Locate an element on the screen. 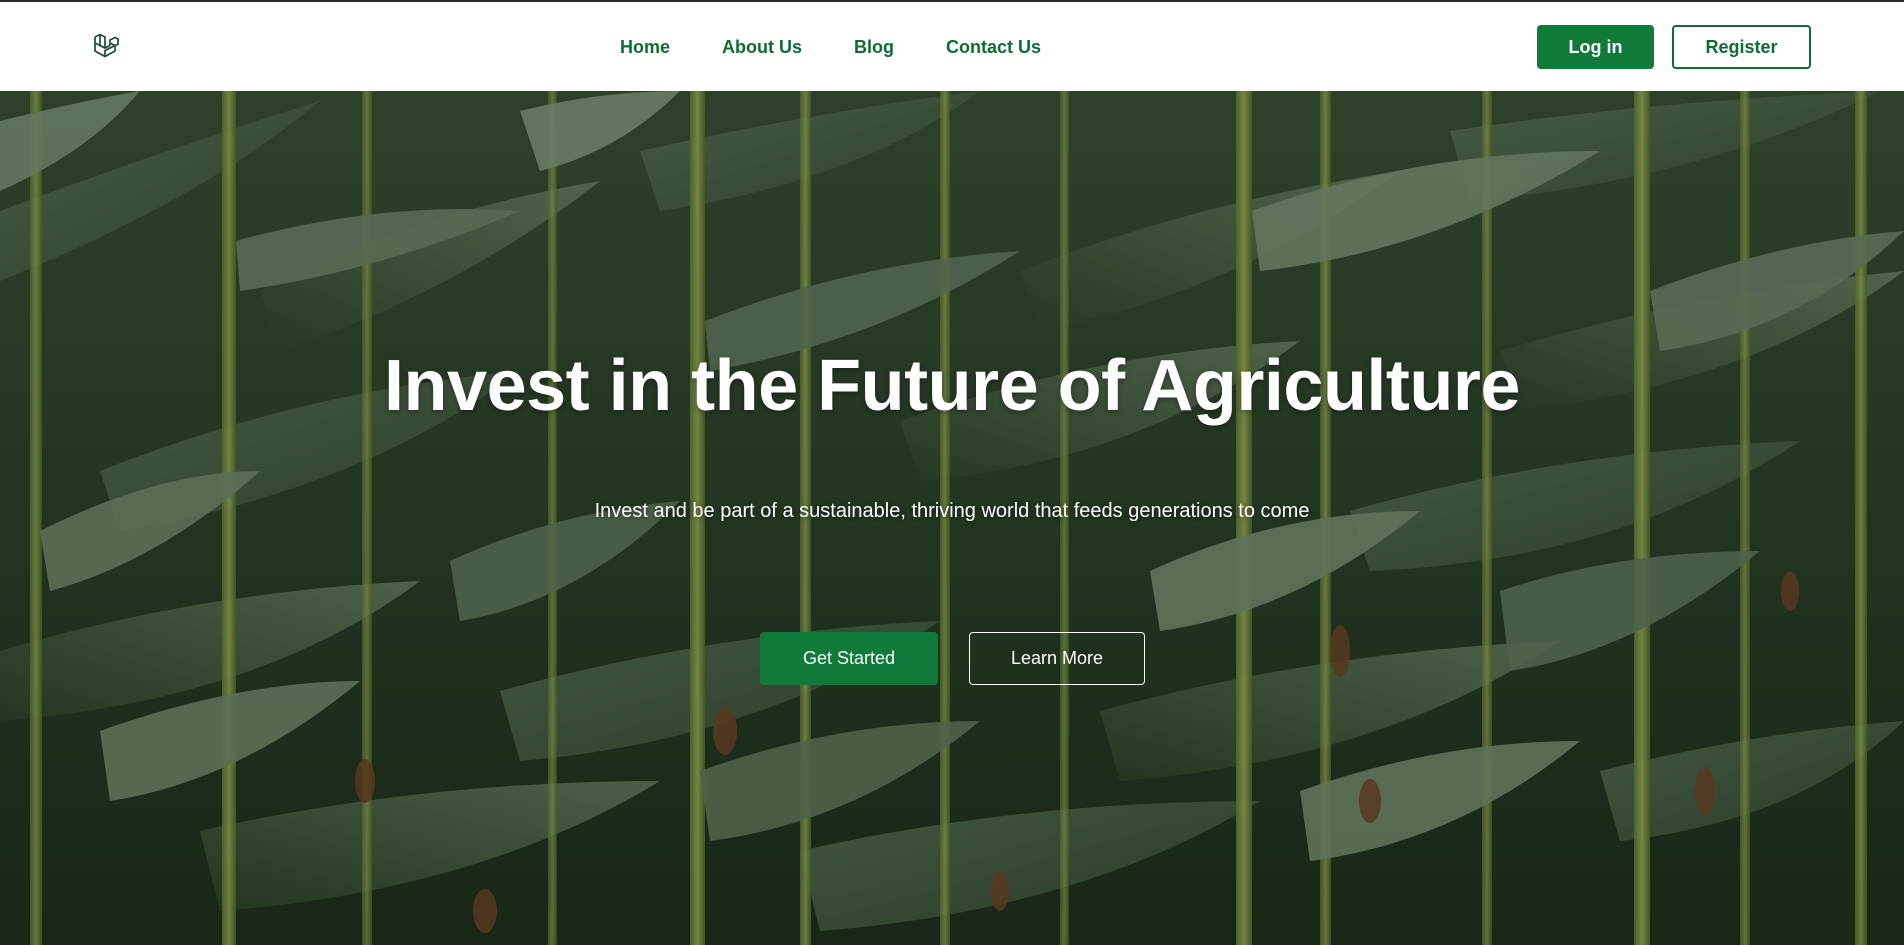 This screenshot has width=1904, height=945. nav-link-home: Home is located at coordinates (645, 47).